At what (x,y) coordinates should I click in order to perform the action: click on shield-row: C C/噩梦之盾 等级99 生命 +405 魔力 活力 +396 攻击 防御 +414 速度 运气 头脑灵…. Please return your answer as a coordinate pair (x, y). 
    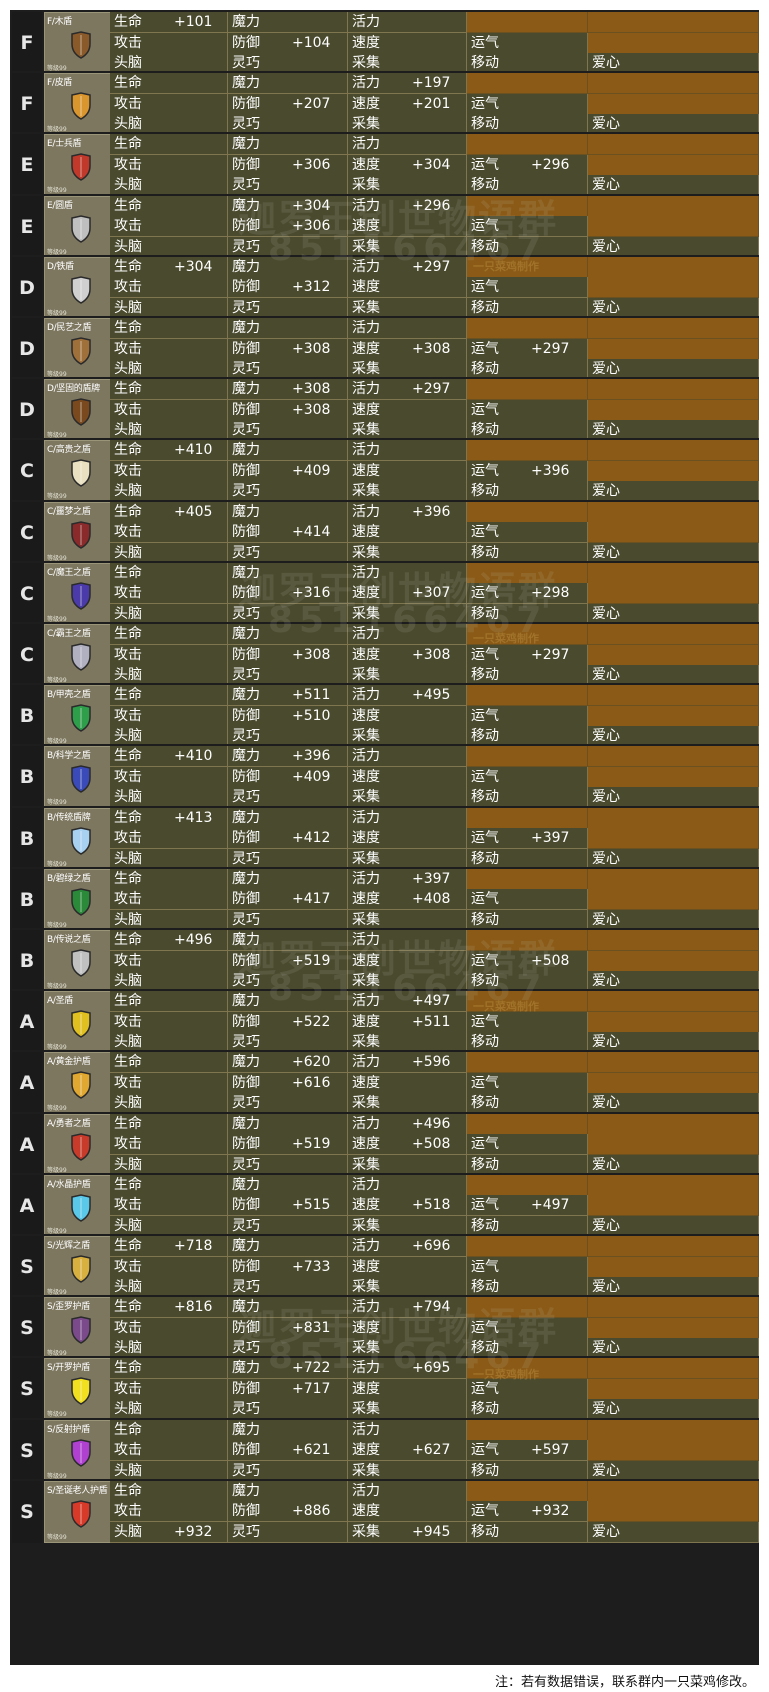
    Looking at the image, I should click on (384, 532).